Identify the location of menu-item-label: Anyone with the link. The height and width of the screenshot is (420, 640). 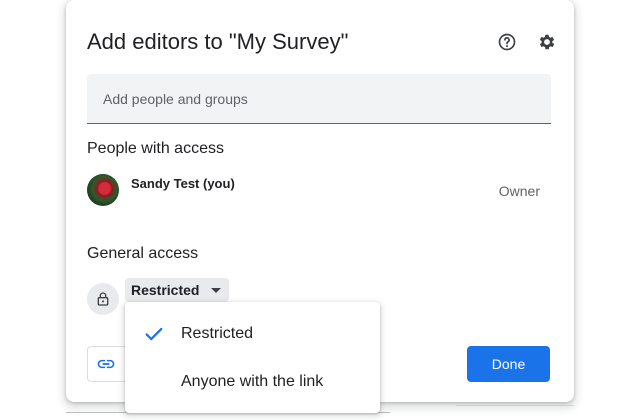
(252, 381).